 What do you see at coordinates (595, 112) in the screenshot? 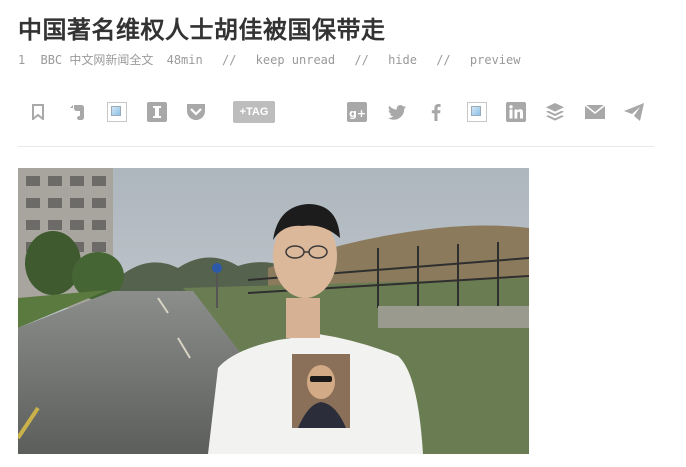
I see `email-icon` at bounding box center [595, 112].